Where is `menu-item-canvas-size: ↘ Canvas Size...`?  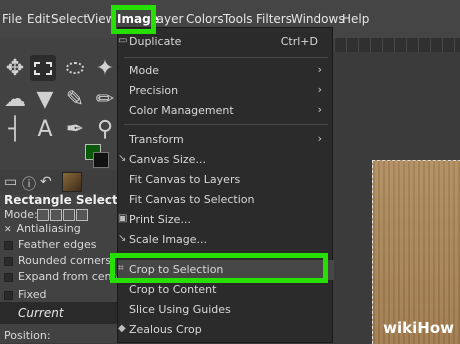
menu-item-canvas-size: ↘ Canvas Size... is located at coordinates (226, 160).